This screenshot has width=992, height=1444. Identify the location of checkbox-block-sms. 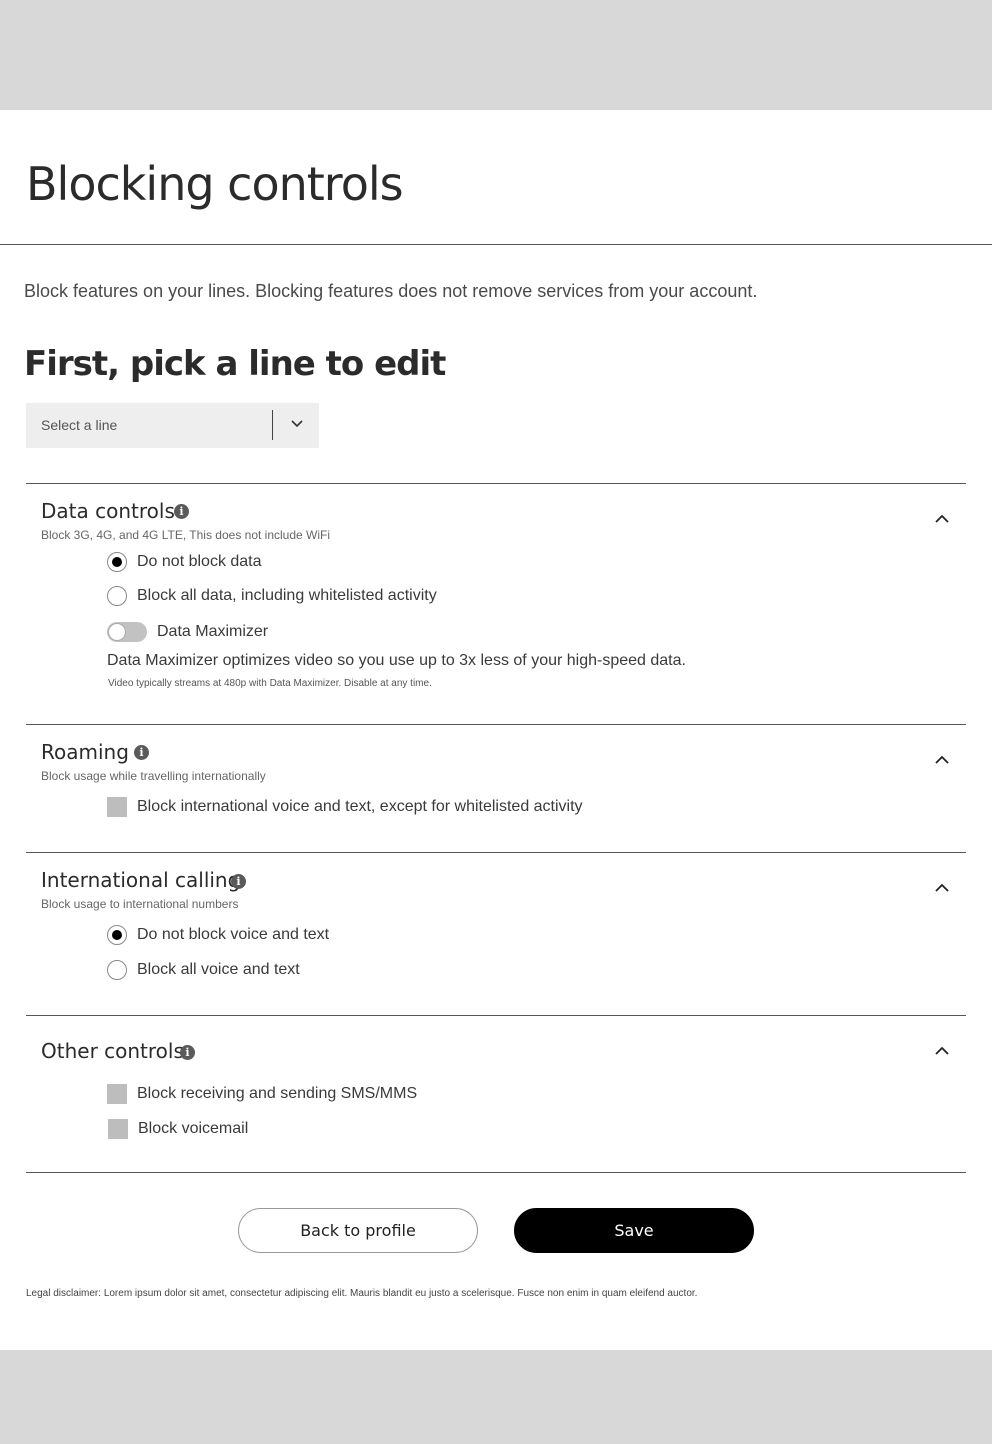
(117, 1094).